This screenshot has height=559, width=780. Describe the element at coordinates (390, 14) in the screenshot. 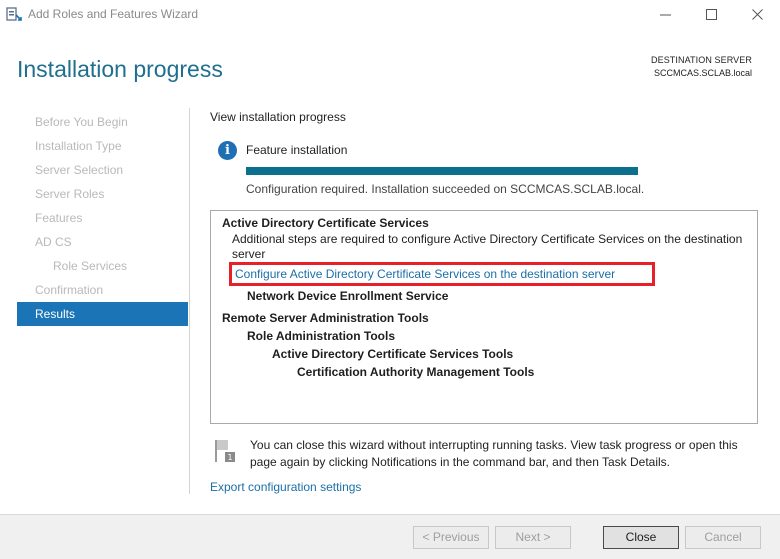

I see `title-bar: Add Roles and Features Wizard` at that location.